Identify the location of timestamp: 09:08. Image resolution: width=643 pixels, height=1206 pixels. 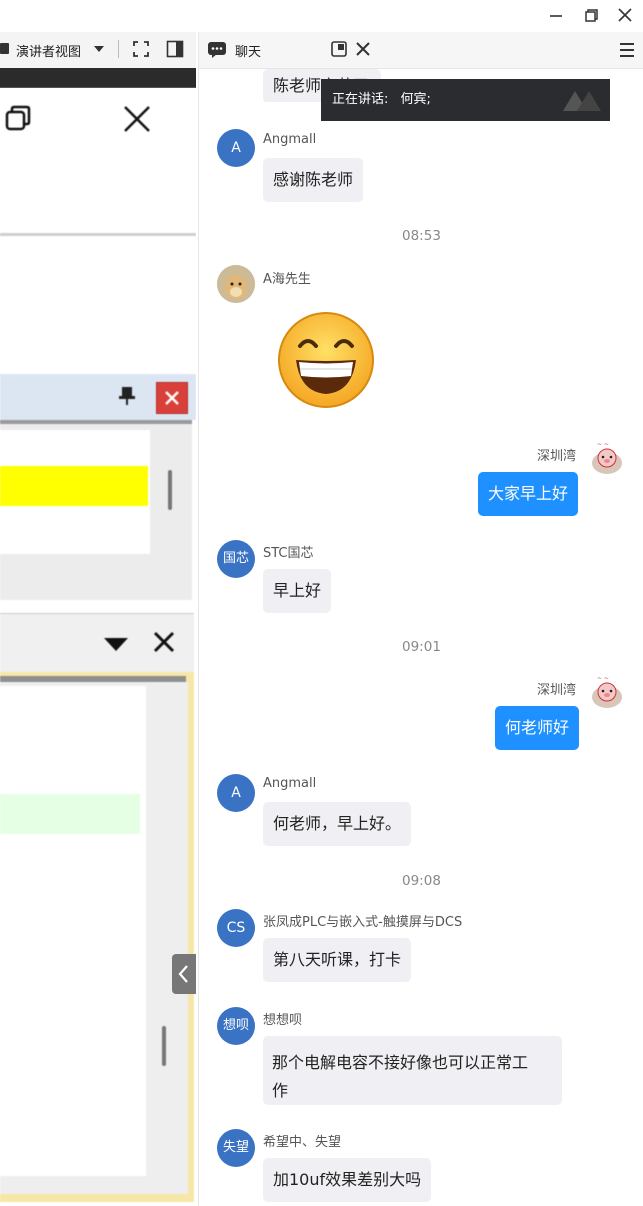
(421, 881).